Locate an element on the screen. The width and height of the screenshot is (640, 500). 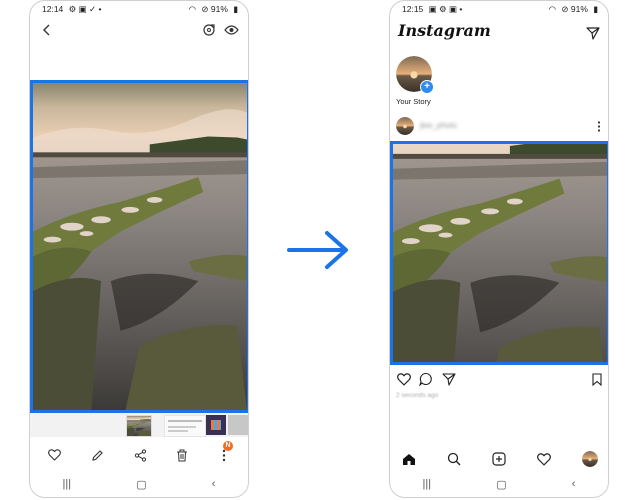
thumbnail-strip is located at coordinates (139, 425).